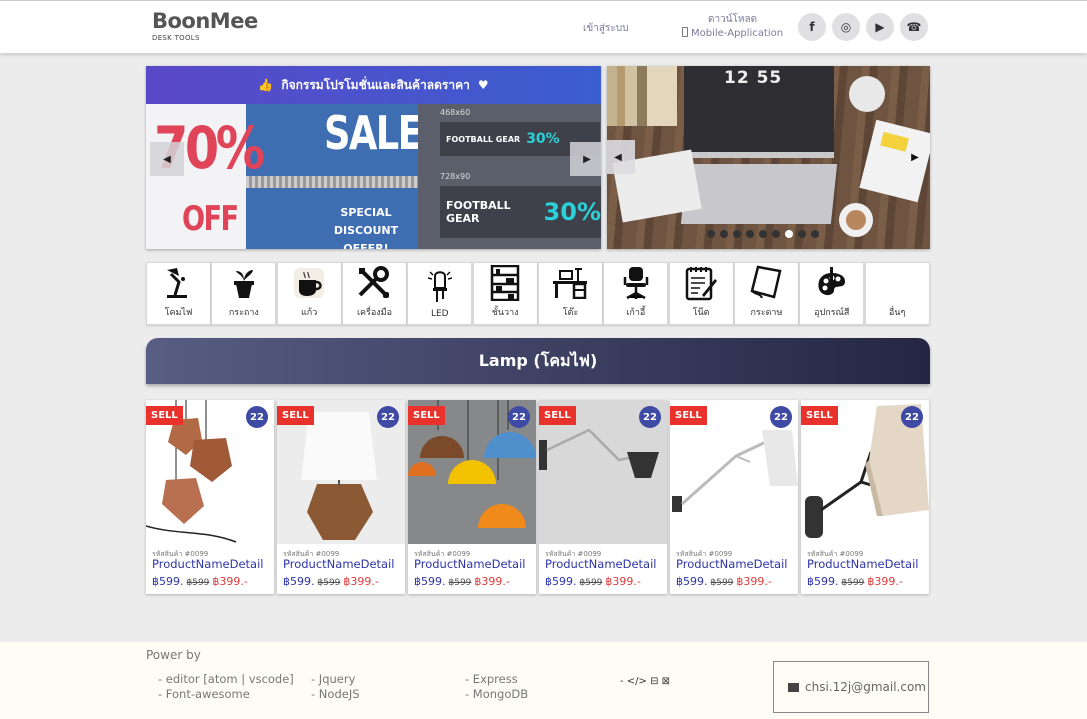 Image resolution: width=1087 pixels, height=719 pixels. Describe the element at coordinates (912, 417) in the screenshot. I see `count-badge: 22` at that location.